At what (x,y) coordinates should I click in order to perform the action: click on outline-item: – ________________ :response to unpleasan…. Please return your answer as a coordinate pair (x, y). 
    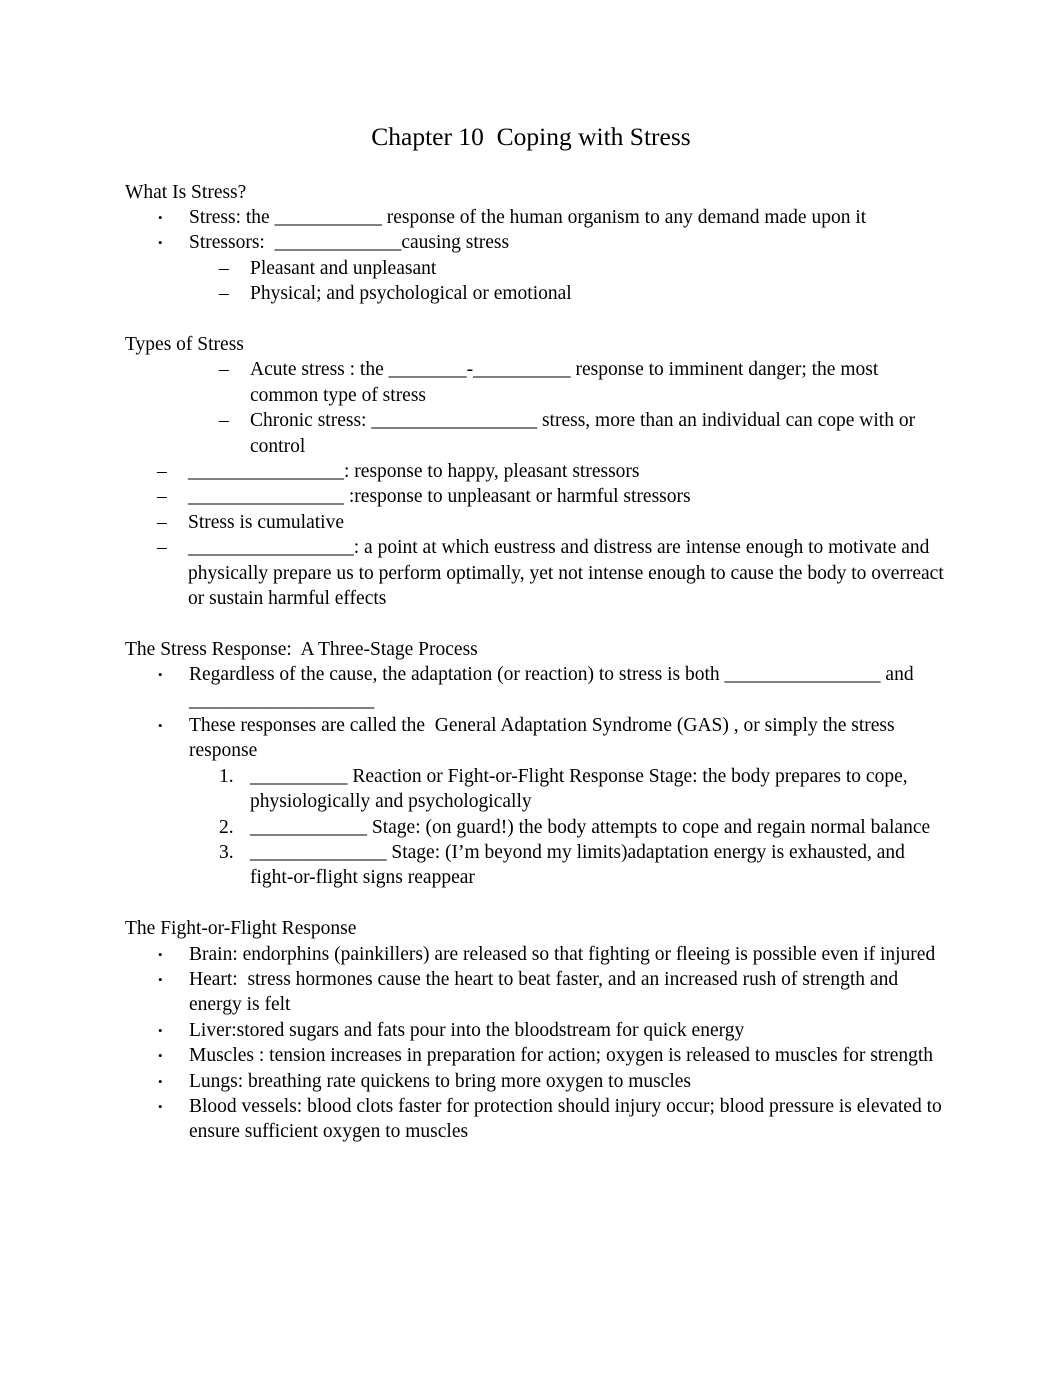
    Looking at the image, I should click on (534, 496).